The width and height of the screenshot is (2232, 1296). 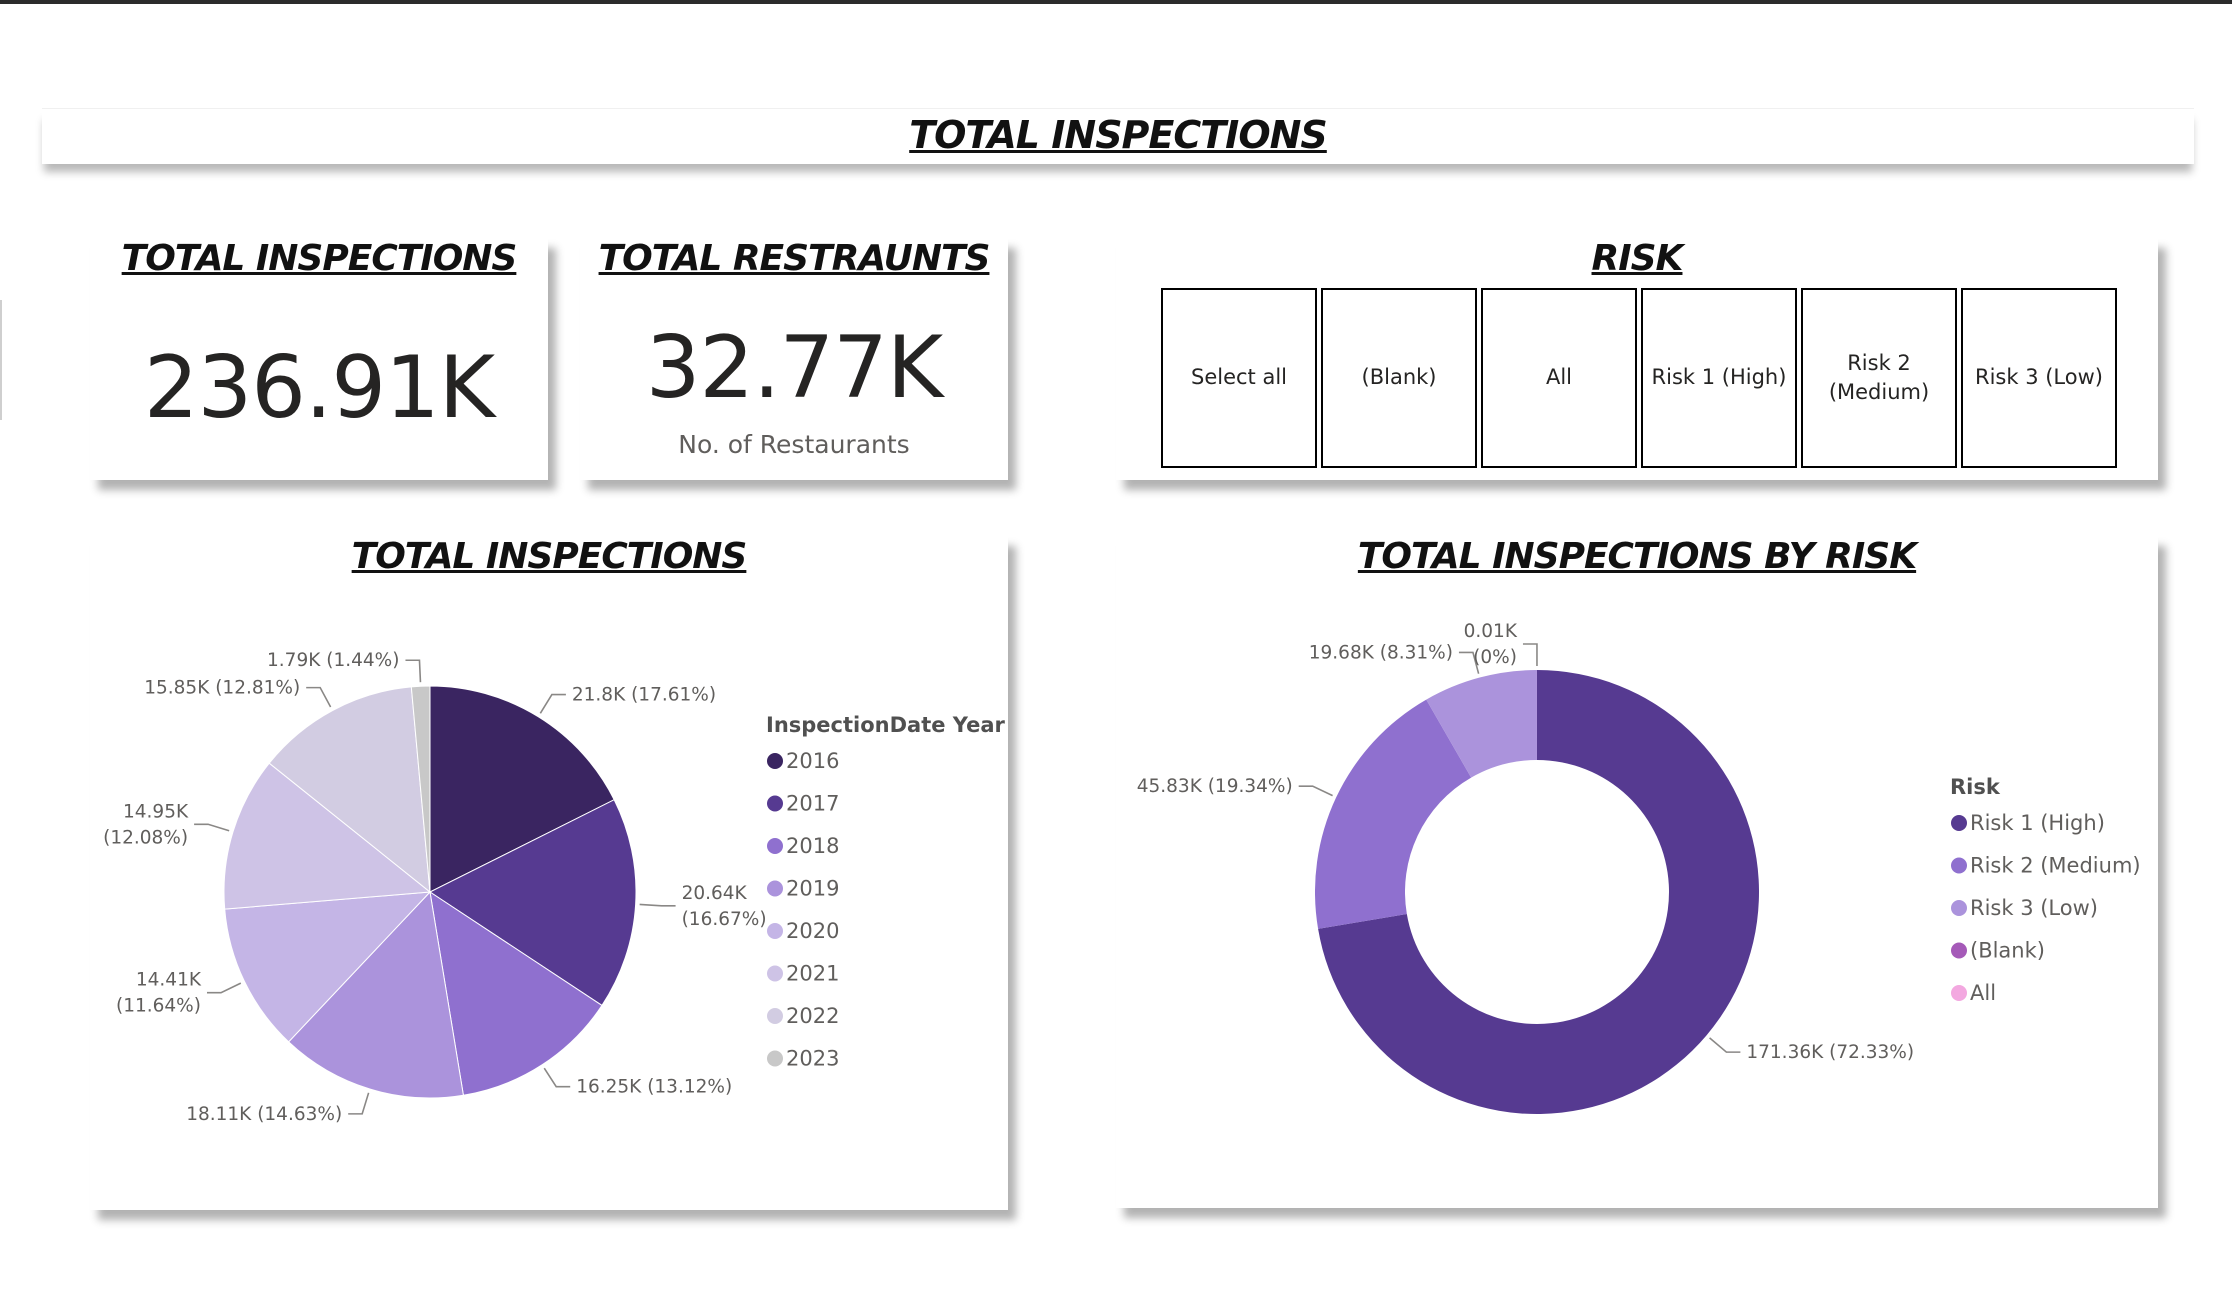 I want to click on legend-title: Risk, so click(x=1975, y=787).